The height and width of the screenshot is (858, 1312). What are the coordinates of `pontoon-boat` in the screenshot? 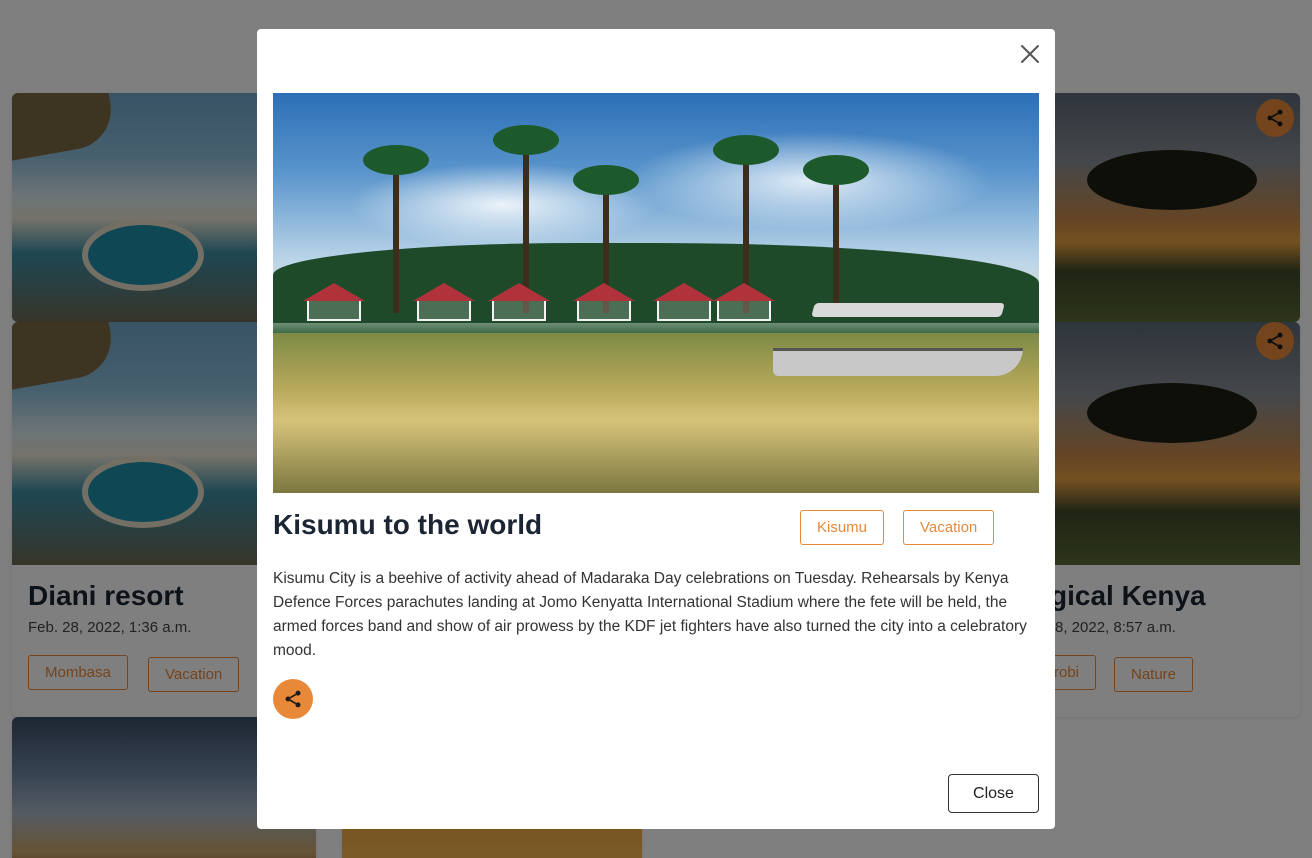 It's located at (898, 340).